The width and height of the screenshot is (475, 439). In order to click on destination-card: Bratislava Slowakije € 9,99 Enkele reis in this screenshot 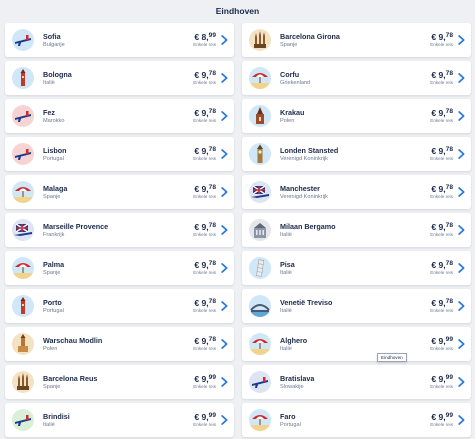, I will do `click(356, 382)`.